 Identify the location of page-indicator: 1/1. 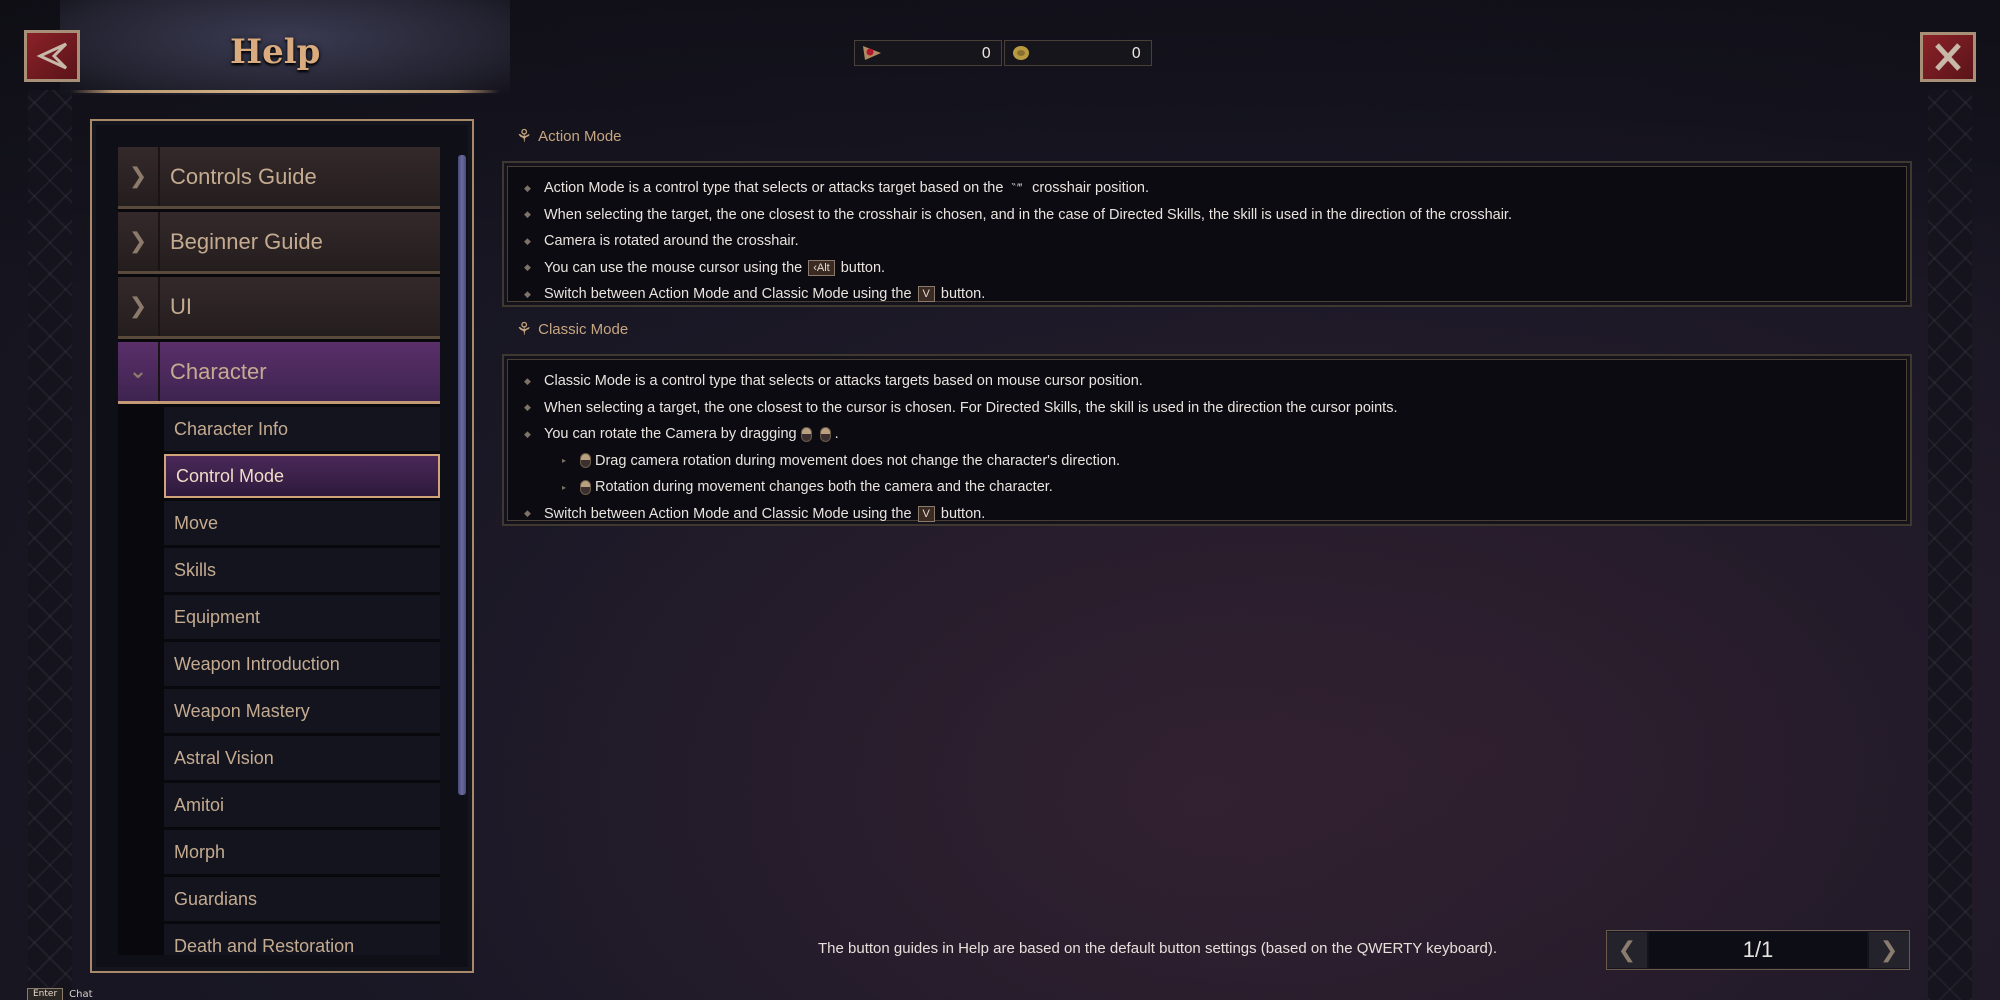
(1758, 950).